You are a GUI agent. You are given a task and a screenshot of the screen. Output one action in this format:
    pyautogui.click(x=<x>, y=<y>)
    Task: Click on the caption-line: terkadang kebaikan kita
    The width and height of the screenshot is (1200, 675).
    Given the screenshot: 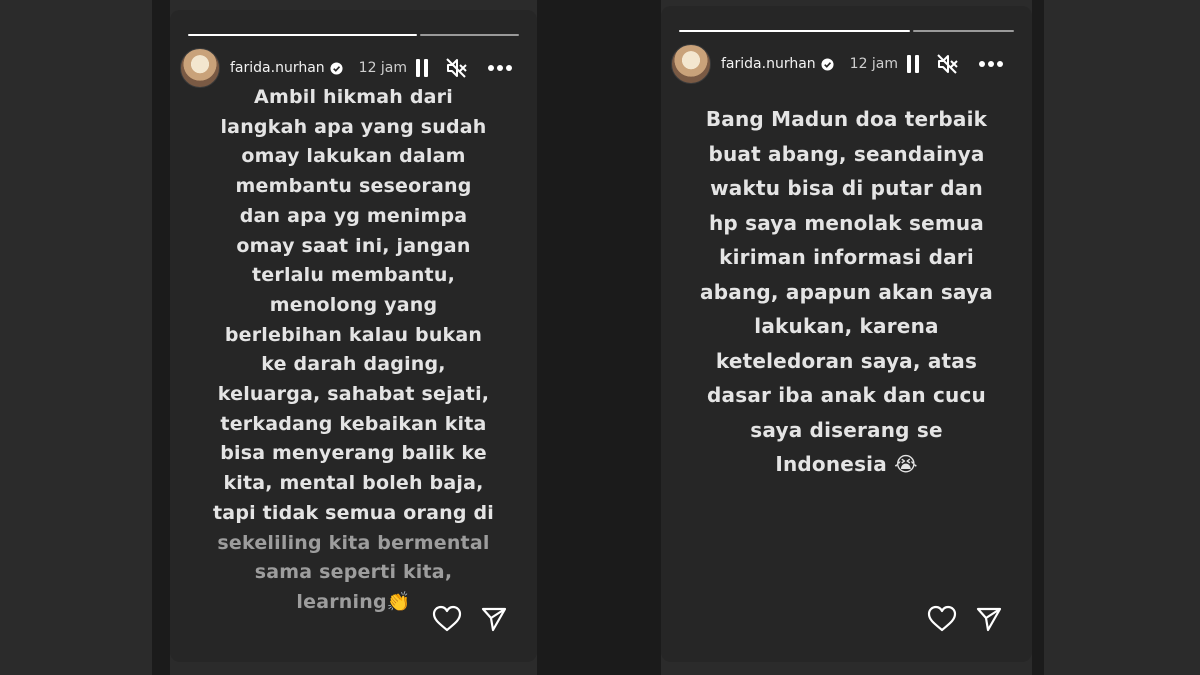 What is the action you would take?
    pyautogui.click(x=353, y=423)
    